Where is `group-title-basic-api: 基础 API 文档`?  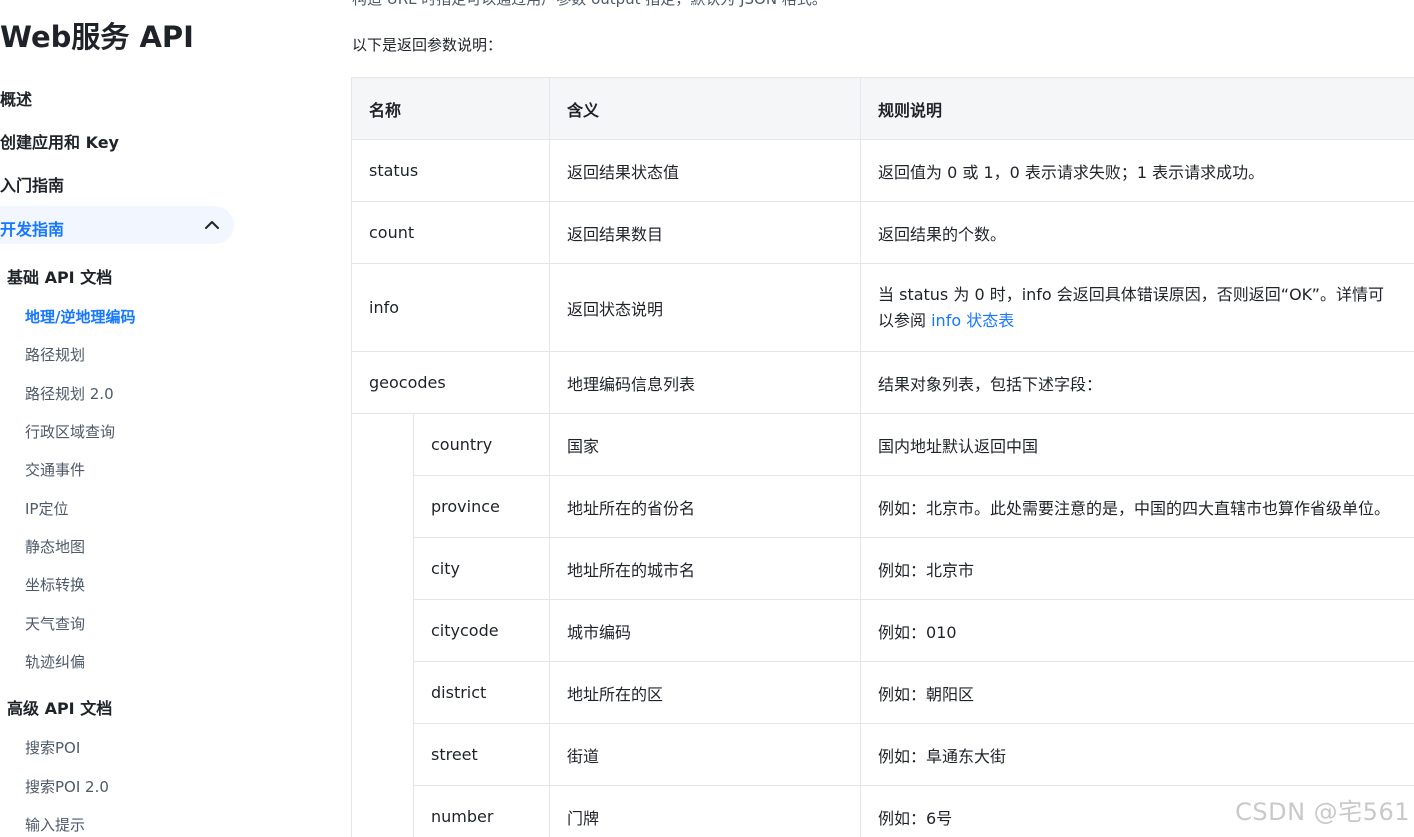 group-title-basic-api: 基础 API 文档 is located at coordinates (59, 276).